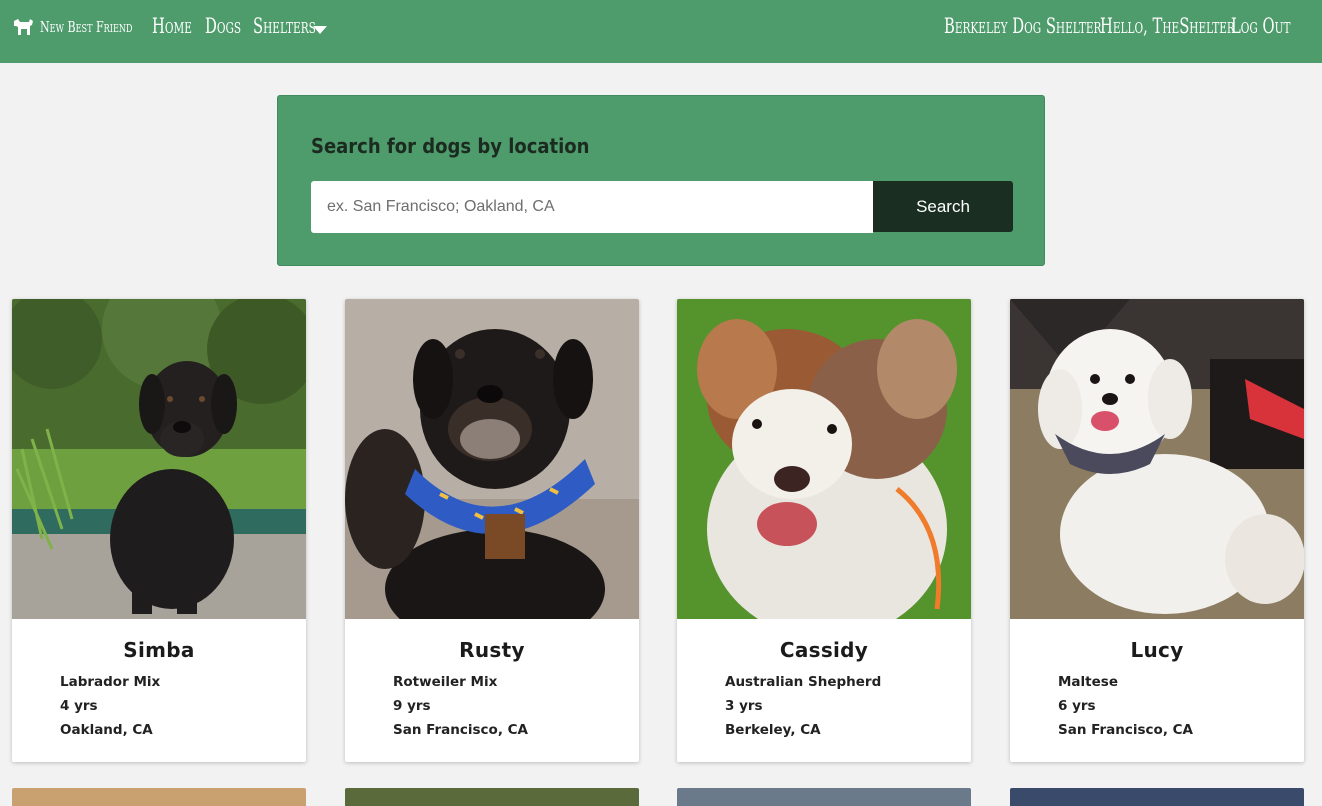 The image size is (1322, 806). I want to click on dog-location: Berkeley, CA, so click(773, 730).